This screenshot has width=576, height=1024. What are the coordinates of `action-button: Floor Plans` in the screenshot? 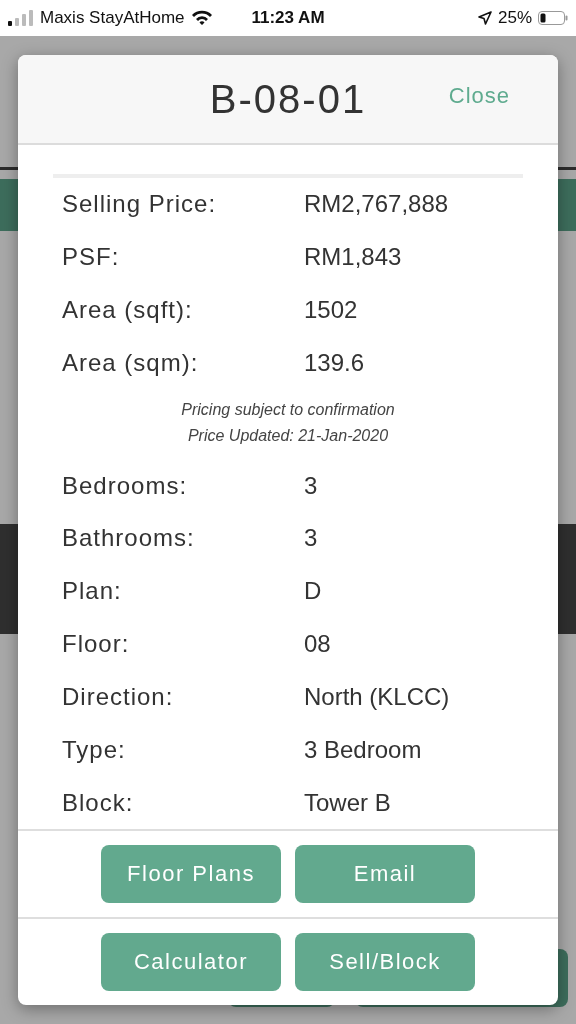 It's located at (191, 874).